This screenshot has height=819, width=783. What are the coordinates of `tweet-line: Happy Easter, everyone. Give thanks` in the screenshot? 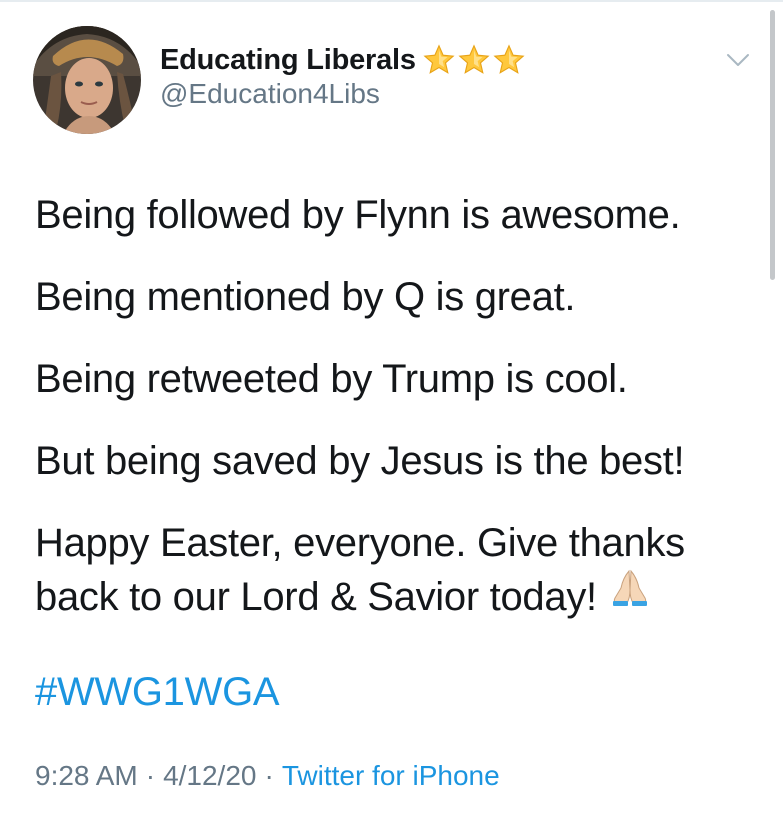 It's located at (360, 543).